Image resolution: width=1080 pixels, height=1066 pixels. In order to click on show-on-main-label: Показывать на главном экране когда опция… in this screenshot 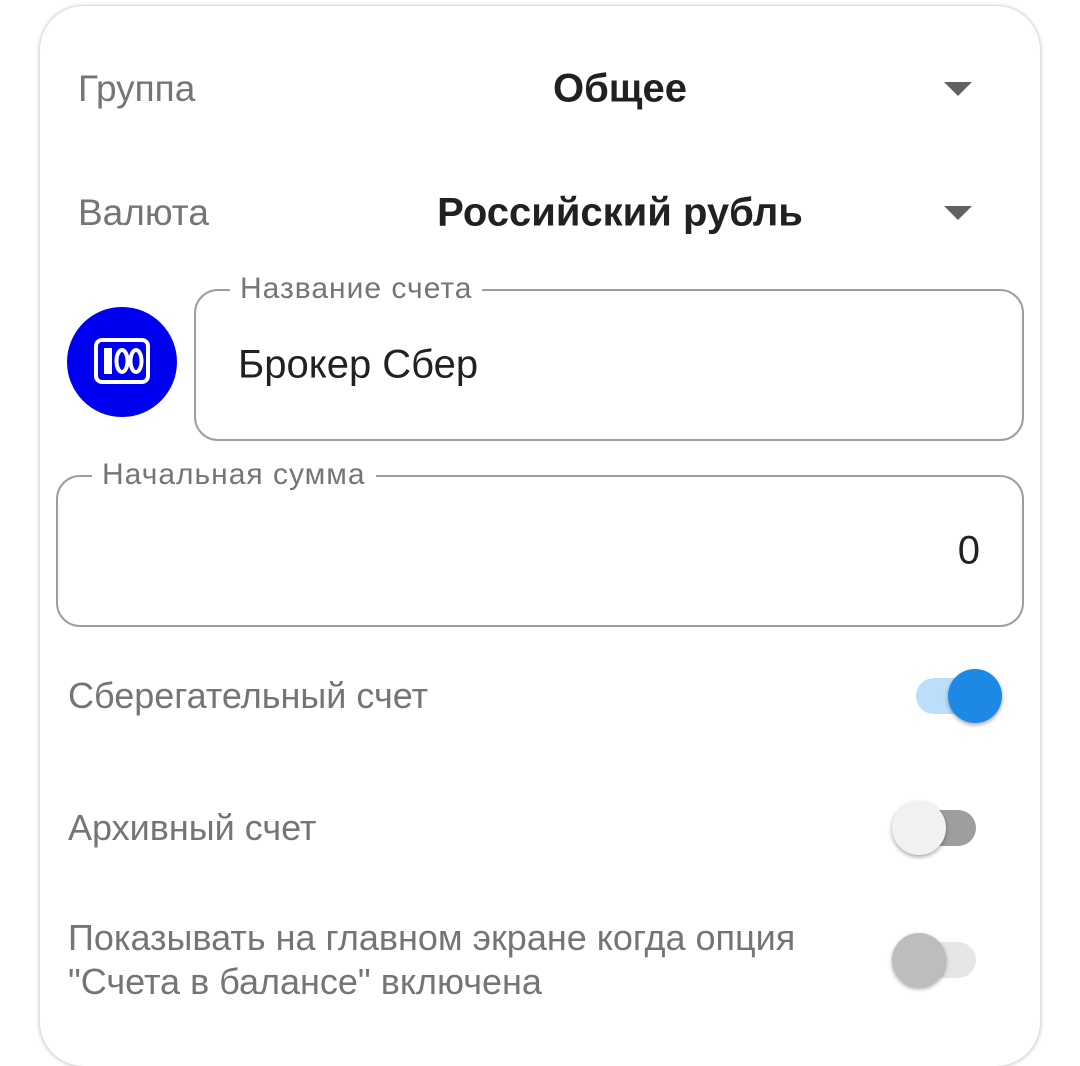, I will do `click(432, 959)`.